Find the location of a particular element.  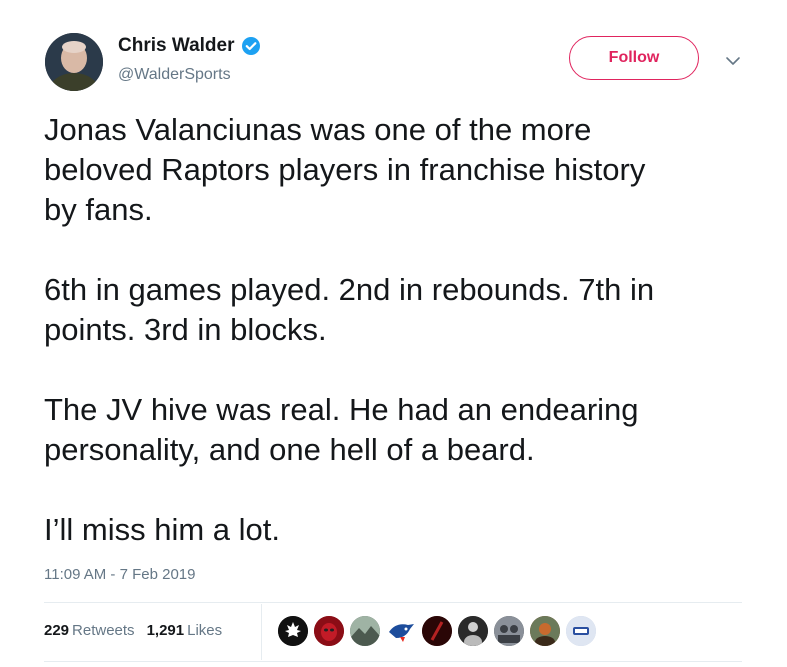

follow-button: Follow is located at coordinates (634, 58).